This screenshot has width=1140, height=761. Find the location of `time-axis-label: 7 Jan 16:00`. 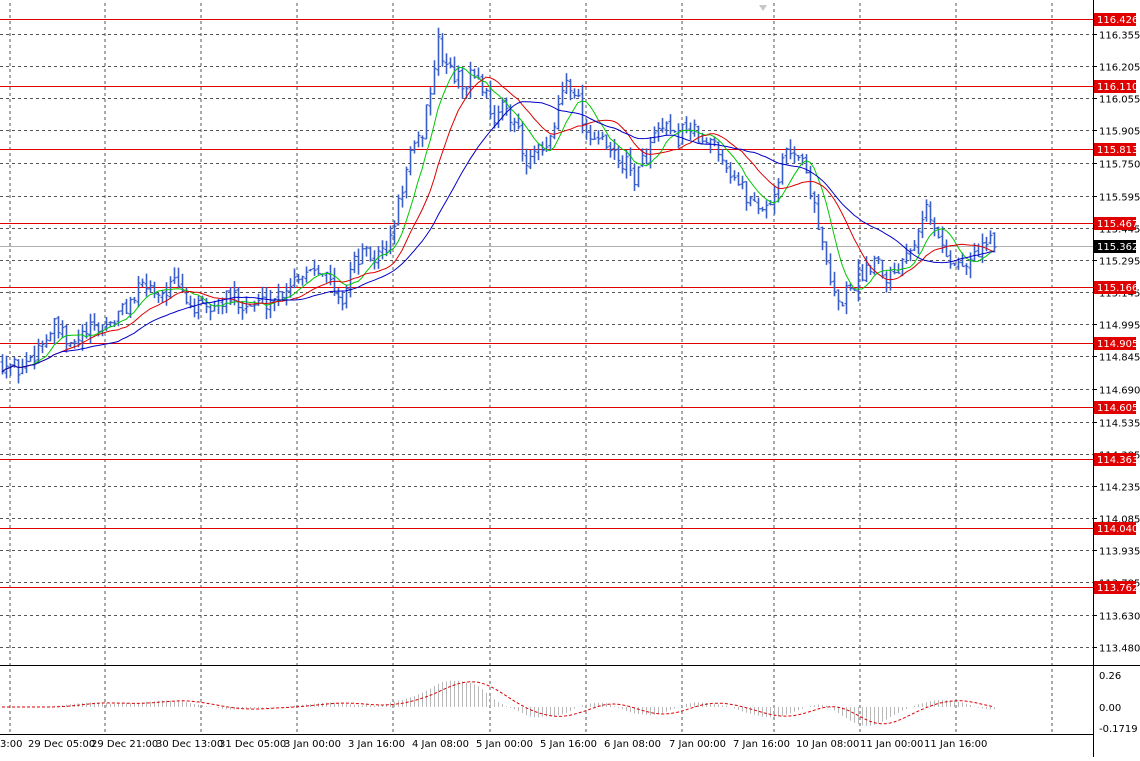

time-axis-label: 7 Jan 16:00 is located at coordinates (761, 744).